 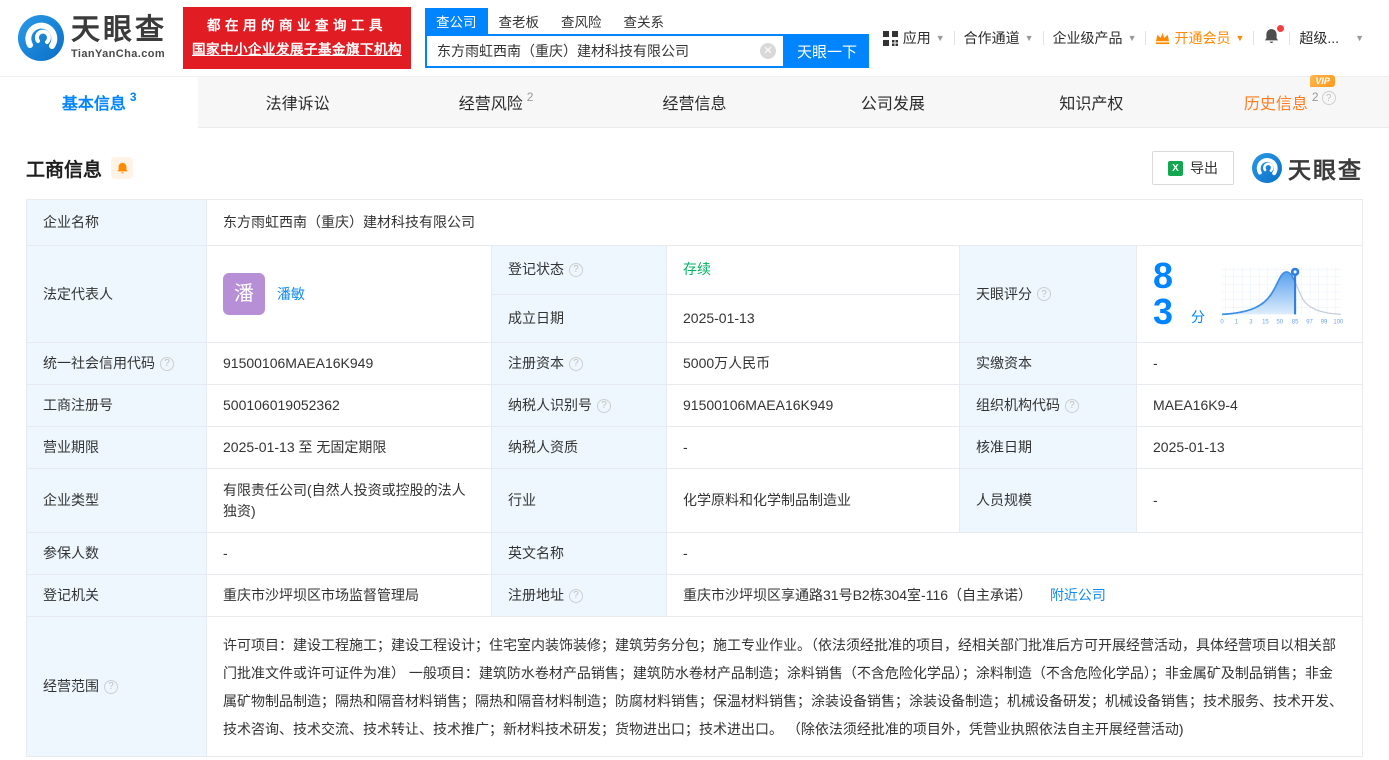 What do you see at coordinates (116, 294) in the screenshot?
I see `legal-rep-label: 法定代表人` at bounding box center [116, 294].